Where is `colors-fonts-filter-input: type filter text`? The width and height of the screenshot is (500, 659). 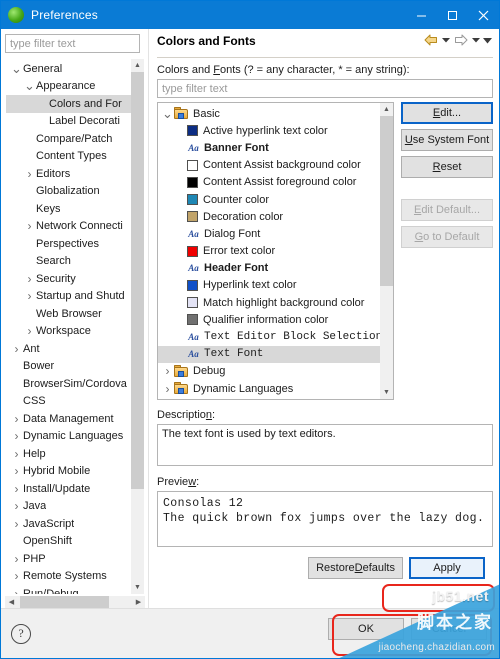 colors-fonts-filter-input: type filter text is located at coordinates (325, 88).